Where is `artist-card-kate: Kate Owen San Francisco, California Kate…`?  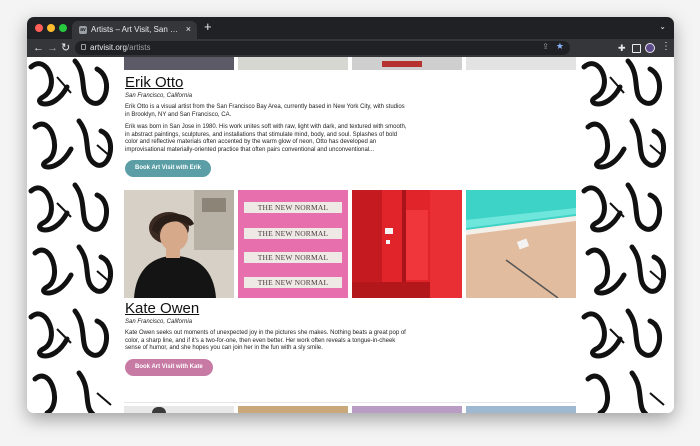 artist-card-kate: Kate Owen San Francisco, California Kate… is located at coordinates (267, 338).